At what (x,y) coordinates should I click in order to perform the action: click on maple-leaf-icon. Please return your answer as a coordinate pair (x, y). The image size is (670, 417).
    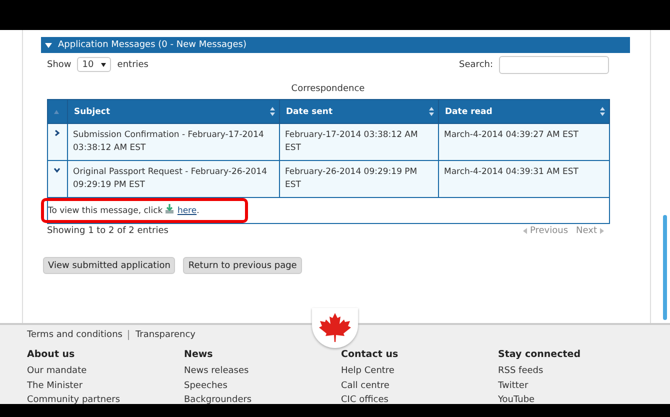
    Looking at the image, I should click on (335, 328).